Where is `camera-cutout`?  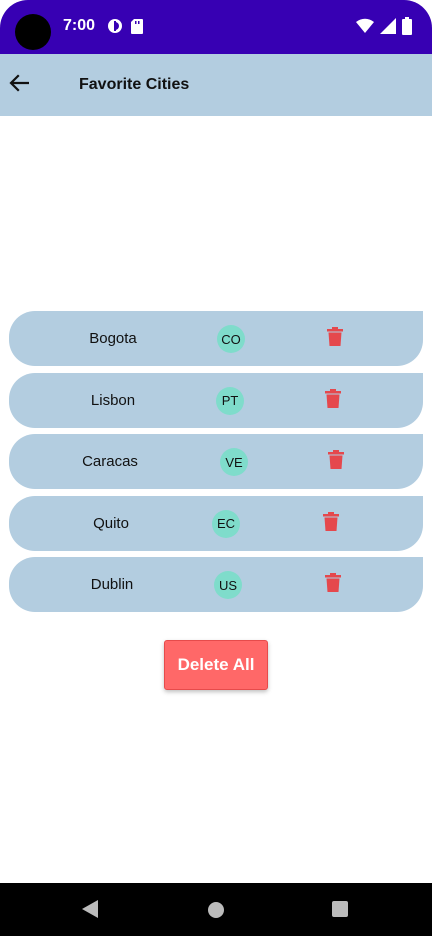 camera-cutout is located at coordinates (33, 32).